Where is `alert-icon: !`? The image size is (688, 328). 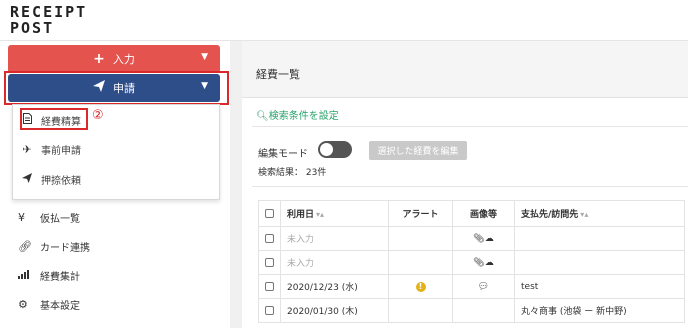 alert-icon: ! is located at coordinates (420, 286).